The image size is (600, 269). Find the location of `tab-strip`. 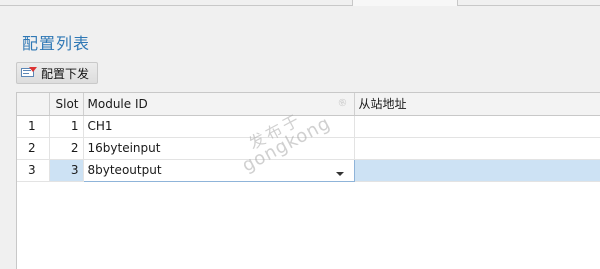

tab-strip is located at coordinates (300, 3).